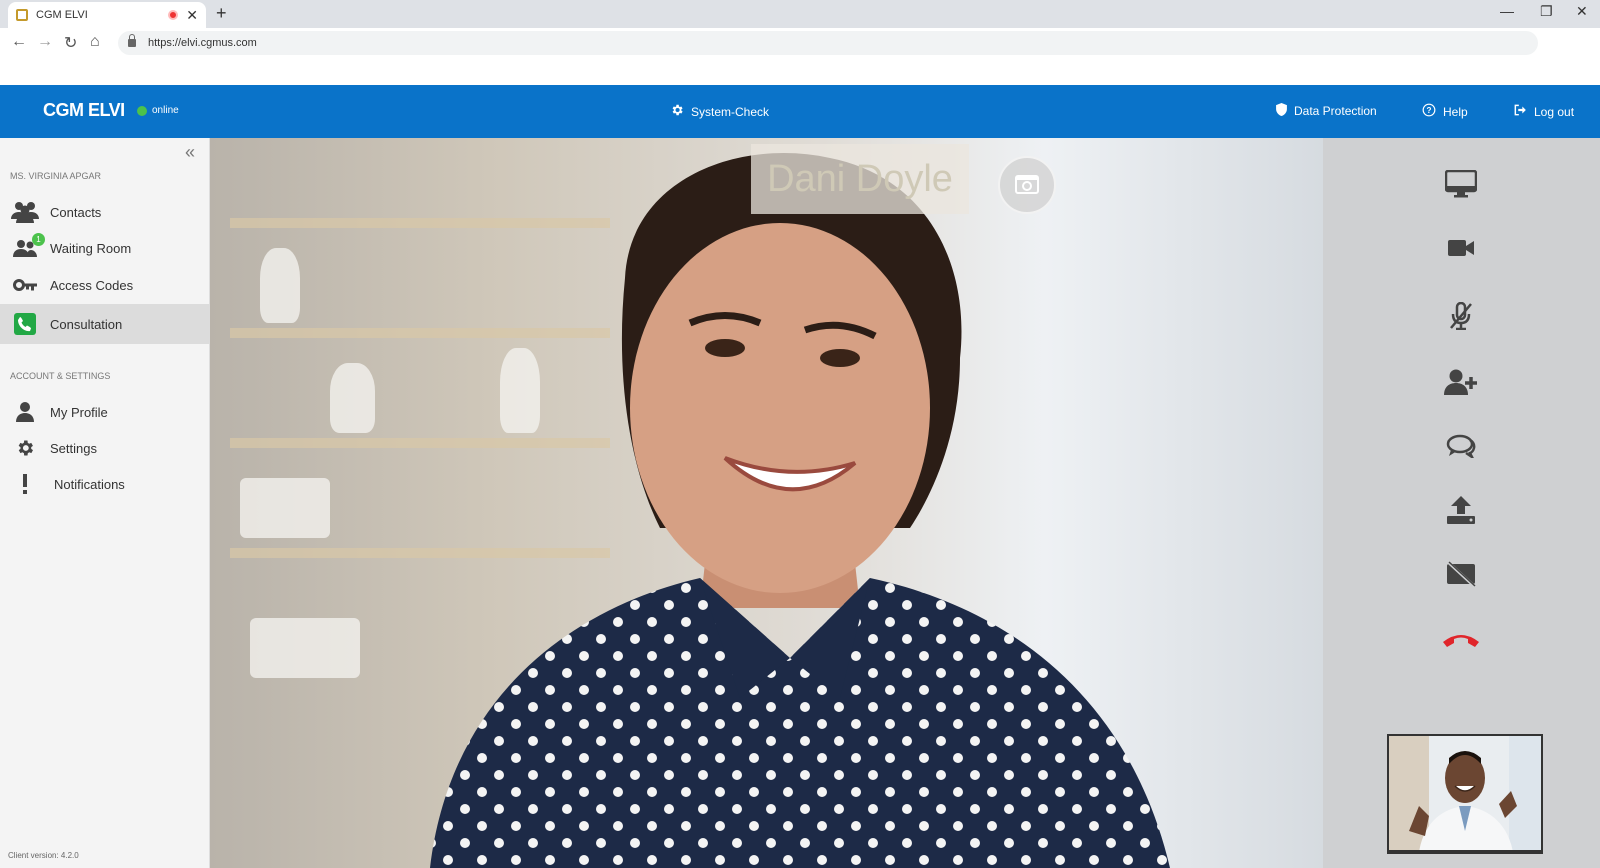 This screenshot has width=1600, height=868. What do you see at coordinates (56, 176) in the screenshot?
I see `user-section-title: MS. VIRGINIA APGAR` at bounding box center [56, 176].